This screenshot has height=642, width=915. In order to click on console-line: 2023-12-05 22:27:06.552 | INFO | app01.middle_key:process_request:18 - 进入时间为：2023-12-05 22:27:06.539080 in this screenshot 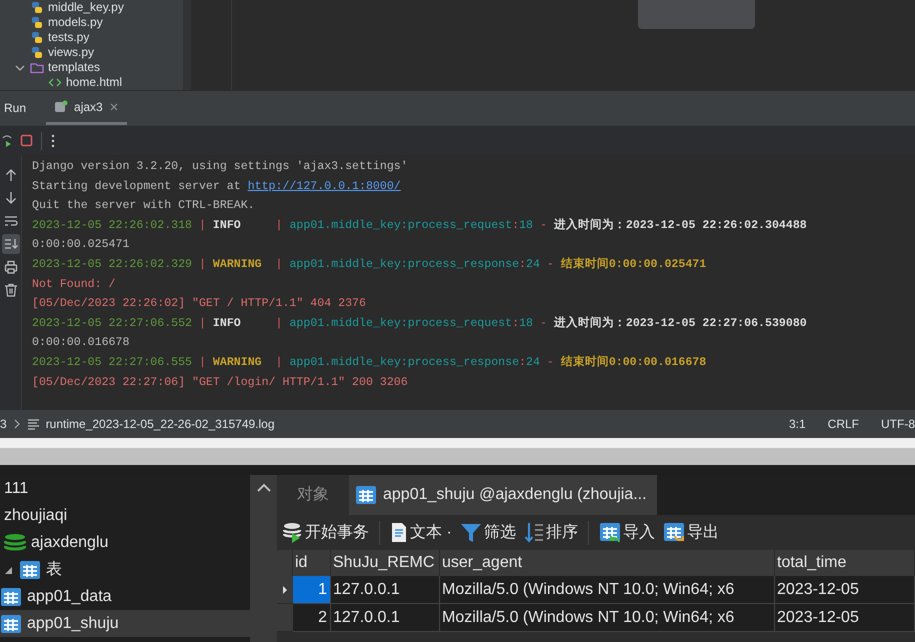, I will do `click(419, 323)`.